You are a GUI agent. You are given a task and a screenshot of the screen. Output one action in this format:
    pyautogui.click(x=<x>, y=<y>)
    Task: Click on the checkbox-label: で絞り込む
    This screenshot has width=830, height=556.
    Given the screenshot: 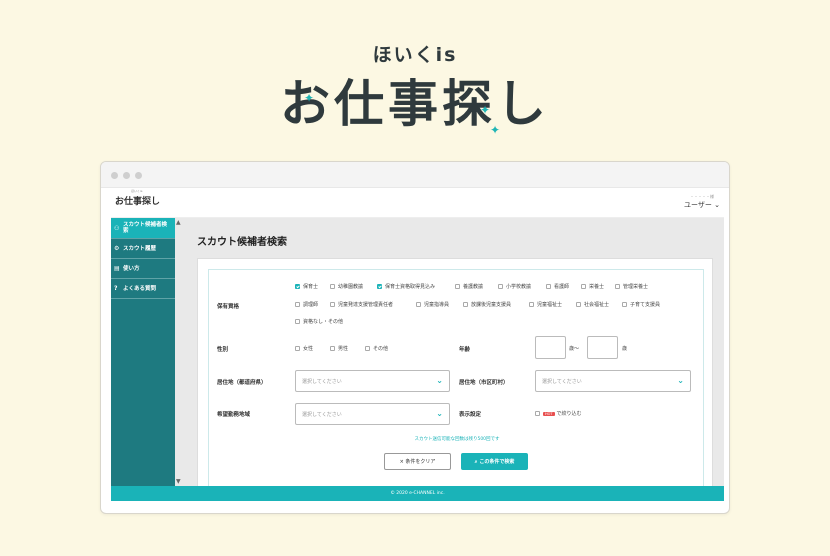 What is the action you would take?
    pyautogui.click(x=569, y=414)
    